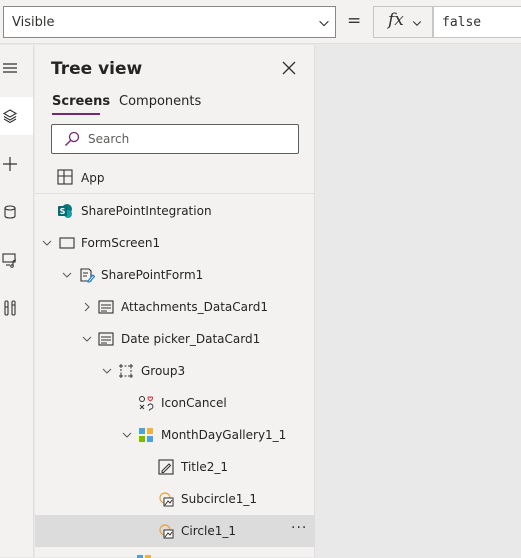  What do you see at coordinates (175, 499) in the screenshot?
I see `tree-item-subcircle1-1: Subcircle1_1` at bounding box center [175, 499].